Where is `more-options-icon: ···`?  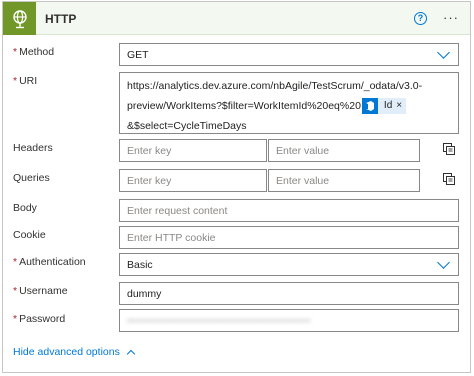 more-options-icon: ··· is located at coordinates (451, 17).